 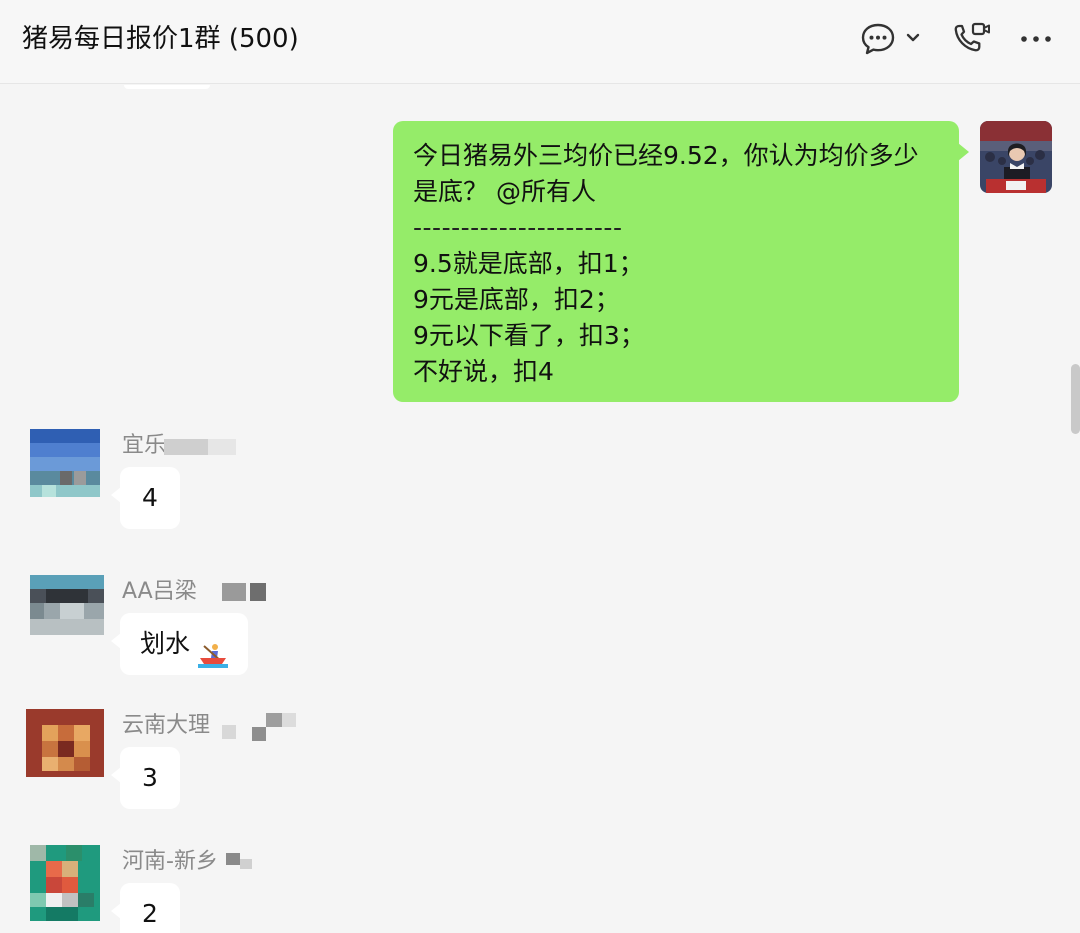 What do you see at coordinates (504, 191) in the screenshot?
I see `message-line: 是底？ @所有人` at bounding box center [504, 191].